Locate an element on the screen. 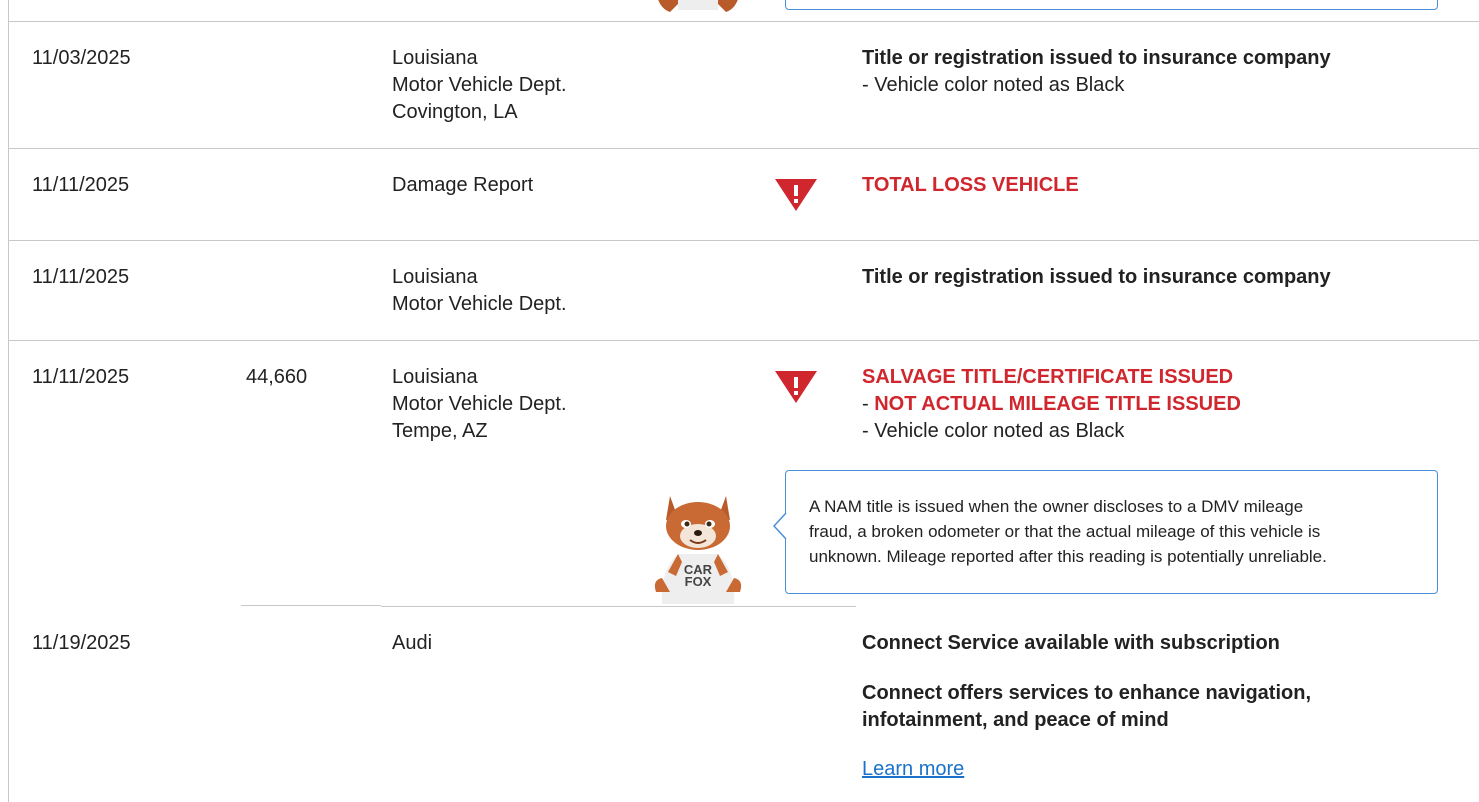 Image resolution: width=1479 pixels, height=802 pixels. learn-more-link: Learn more is located at coordinates (913, 769).